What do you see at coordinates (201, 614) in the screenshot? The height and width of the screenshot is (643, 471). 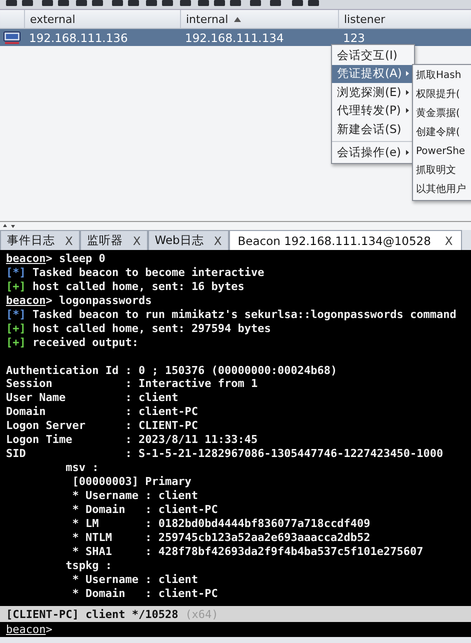 I see `arch-label: (x64)` at bounding box center [201, 614].